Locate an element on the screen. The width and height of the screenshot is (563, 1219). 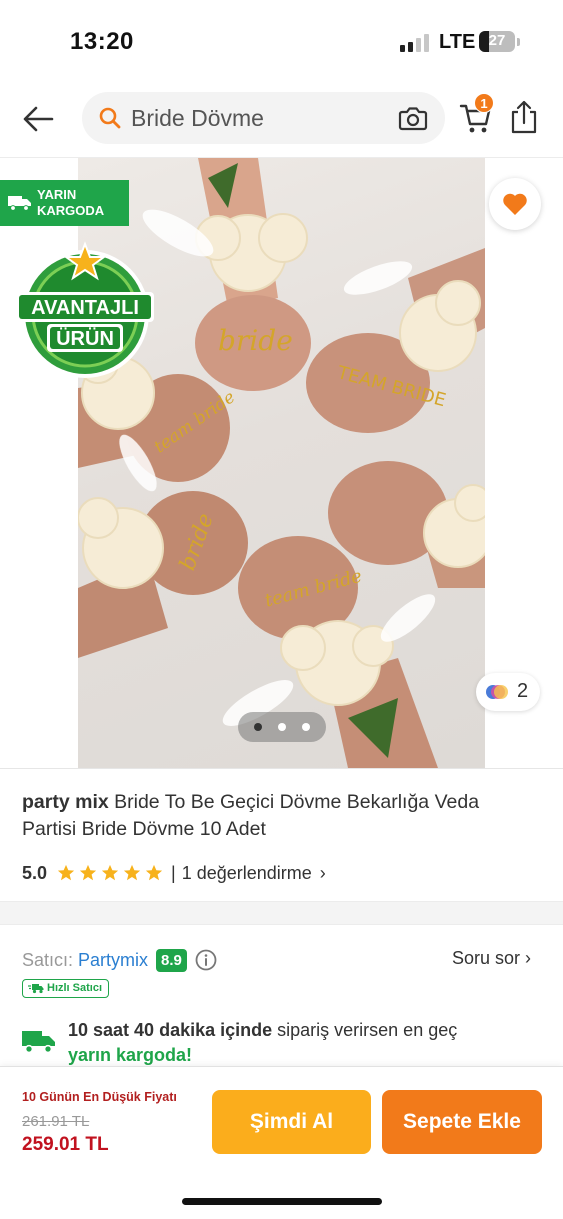
image-pager is located at coordinates (282, 727).